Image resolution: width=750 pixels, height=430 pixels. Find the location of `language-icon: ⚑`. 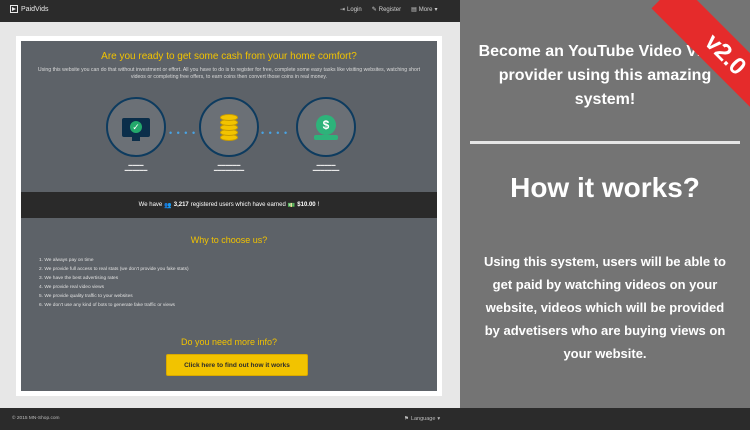

language-icon: ⚑ is located at coordinates (406, 419).